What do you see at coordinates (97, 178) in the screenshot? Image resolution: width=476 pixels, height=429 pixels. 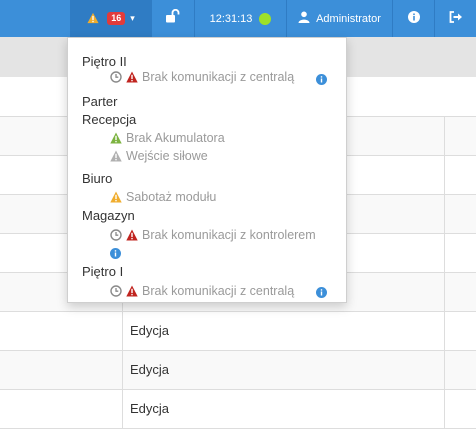 I see `zone-name: Biuro` at bounding box center [97, 178].